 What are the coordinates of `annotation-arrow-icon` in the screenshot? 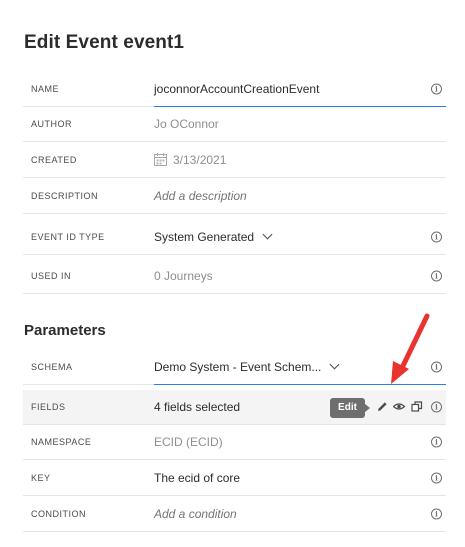 It's located at (410, 348).